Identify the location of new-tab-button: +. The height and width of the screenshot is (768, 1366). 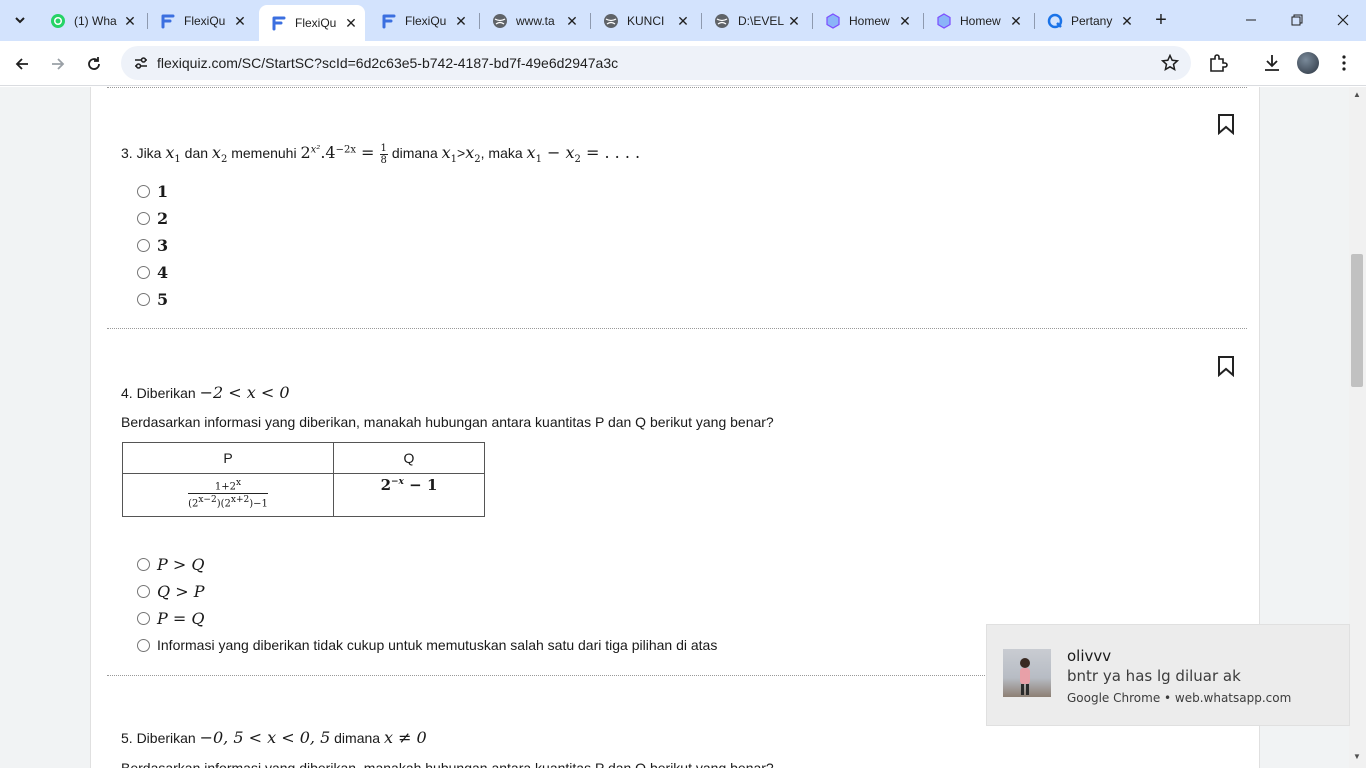
(1161, 20).